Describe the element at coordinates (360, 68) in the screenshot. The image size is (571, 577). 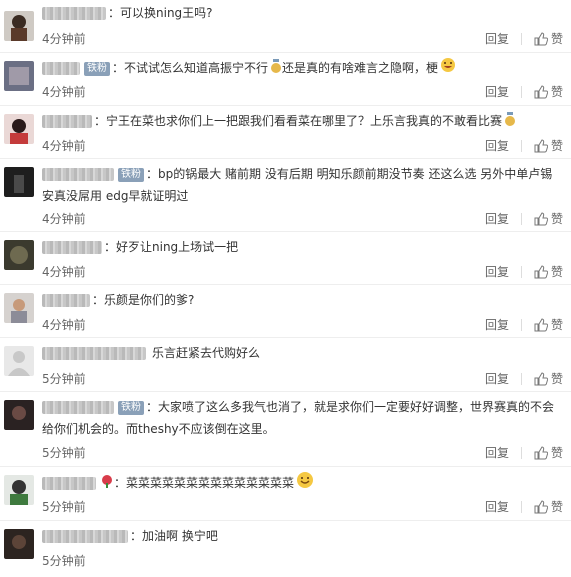
I see `comment-text-continued: 还是真的有啥难言之隐啊，梗` at that location.